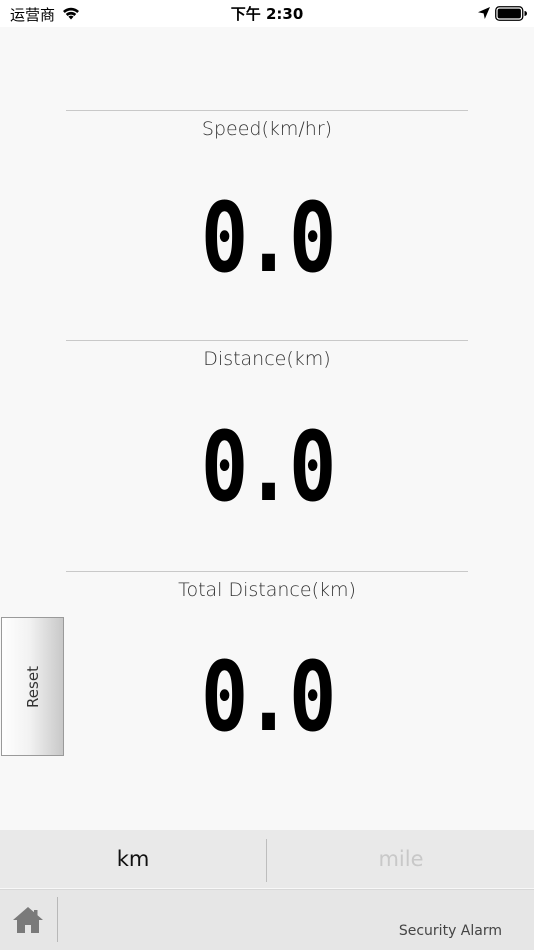 The width and height of the screenshot is (534, 950). I want to click on status-bar: 运营商 下午 2:30, so click(267, 13).